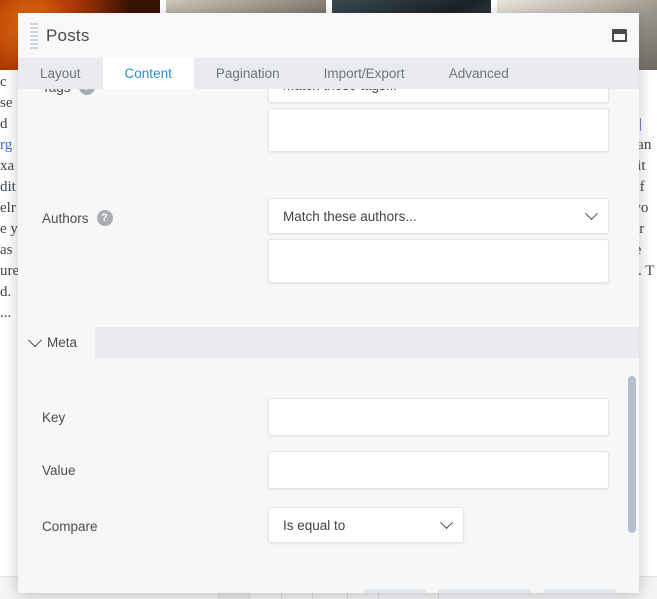 The width and height of the screenshot is (657, 599). Describe the element at coordinates (366, 525) in the screenshot. I see `compare-select: Is equal to` at that location.